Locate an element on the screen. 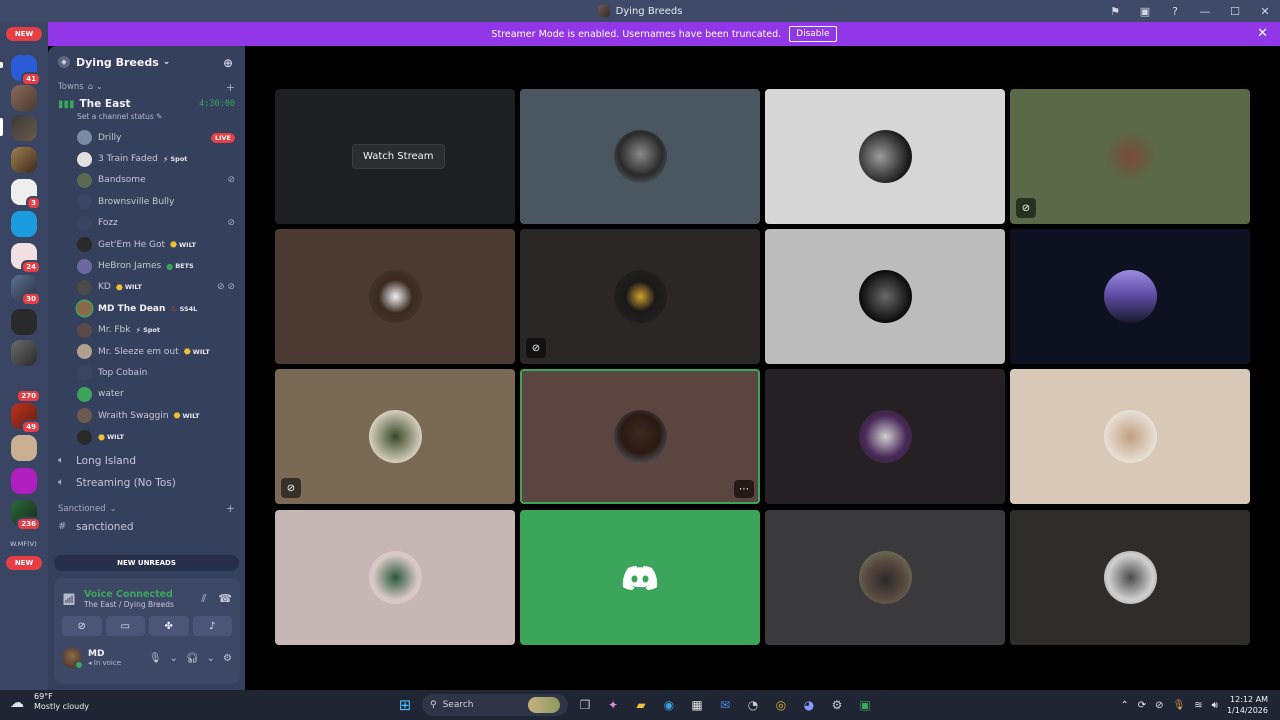  voice-location: The East / Dying Breeds is located at coordinates (129, 604).